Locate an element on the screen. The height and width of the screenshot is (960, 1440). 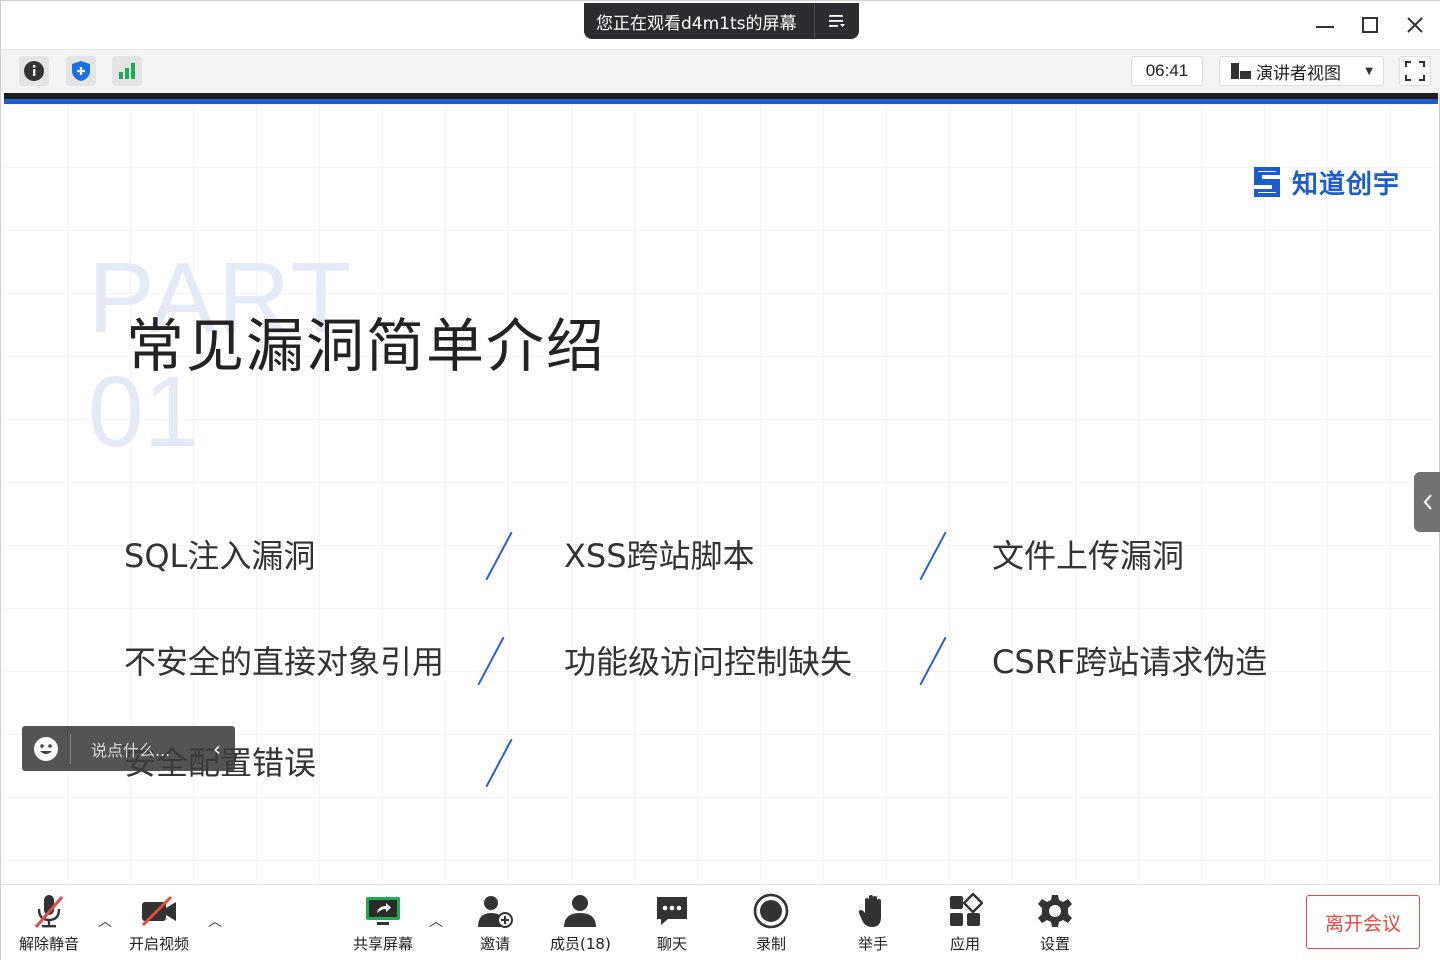
unmute-label: 解除静音 is located at coordinates (49, 944).